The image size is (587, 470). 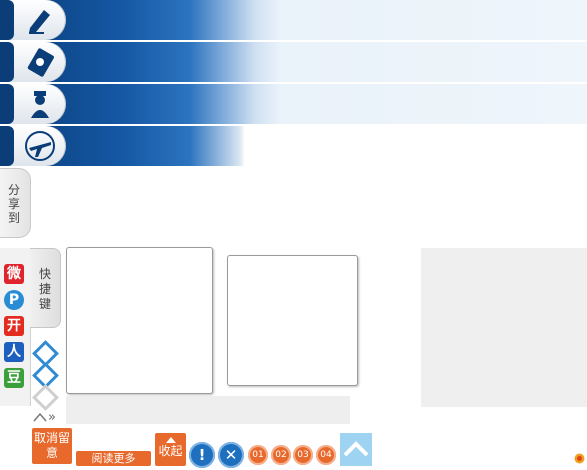 I want to click on social-share-column: 微 P 开 人 豆, so click(x=15, y=327).